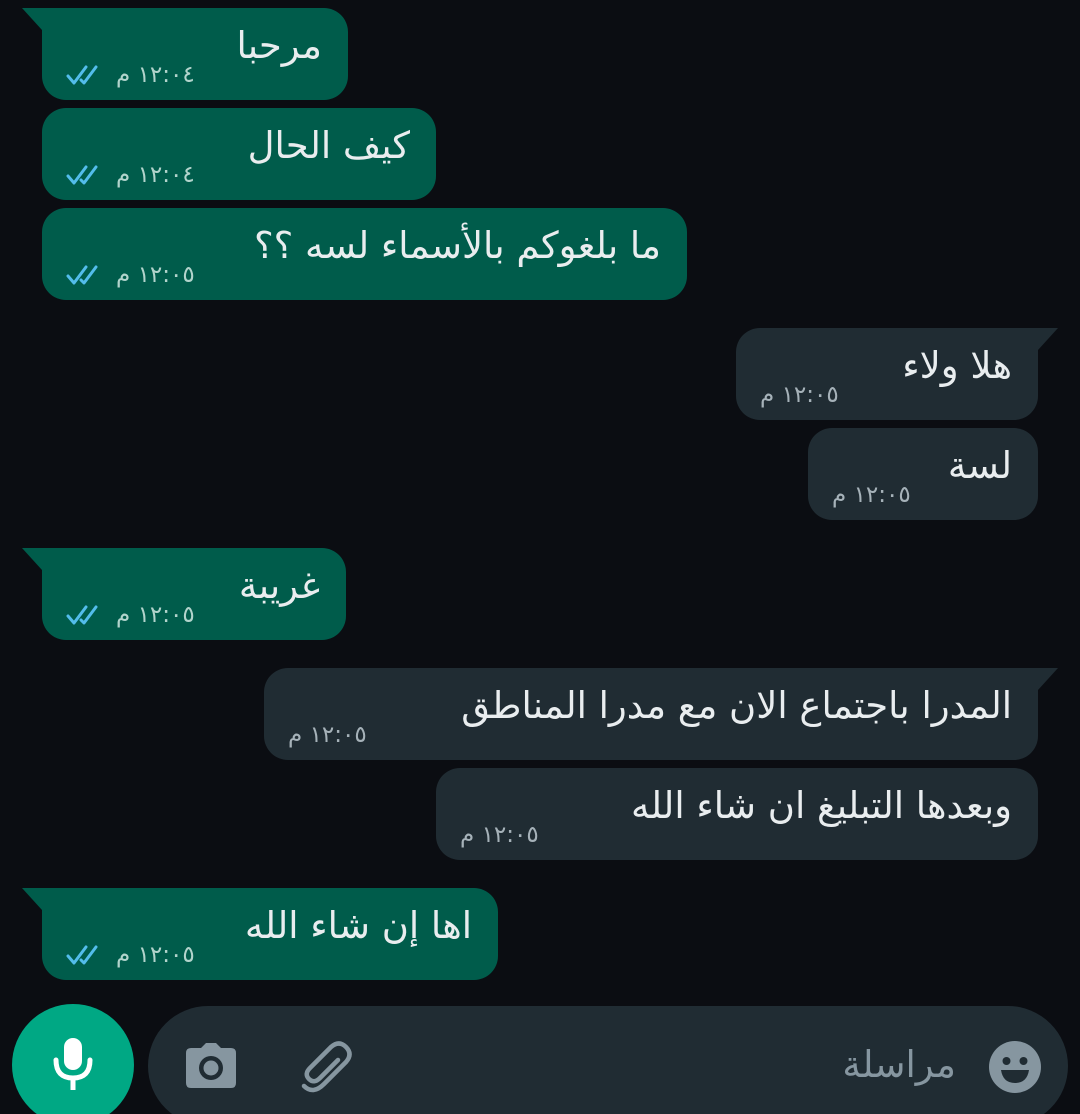 The height and width of the screenshot is (1114, 1080). I want to click on message-composer, so click(608, 1060).